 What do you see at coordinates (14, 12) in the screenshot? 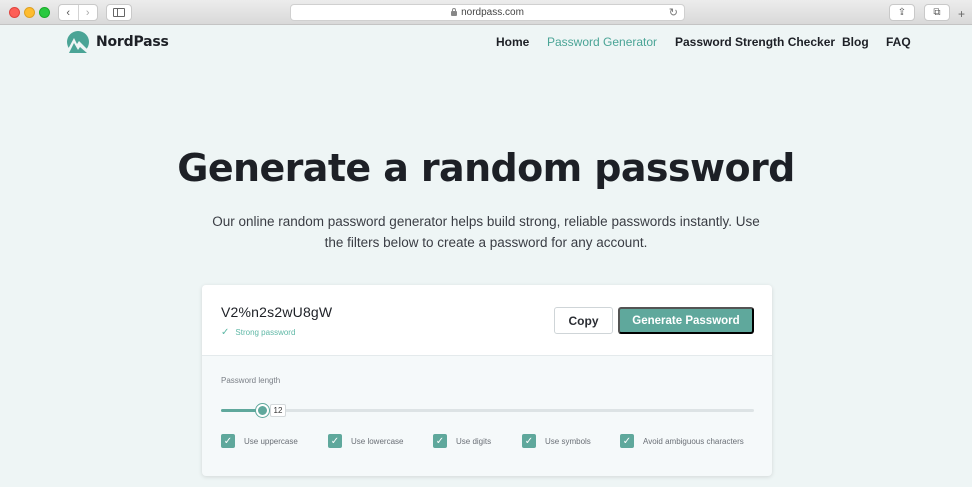
I see `close-window-button` at bounding box center [14, 12].